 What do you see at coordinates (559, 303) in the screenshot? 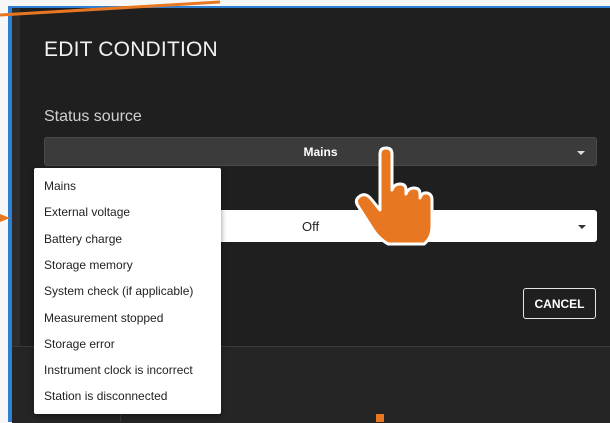
I see `cancel-button: CANCEL` at bounding box center [559, 303].